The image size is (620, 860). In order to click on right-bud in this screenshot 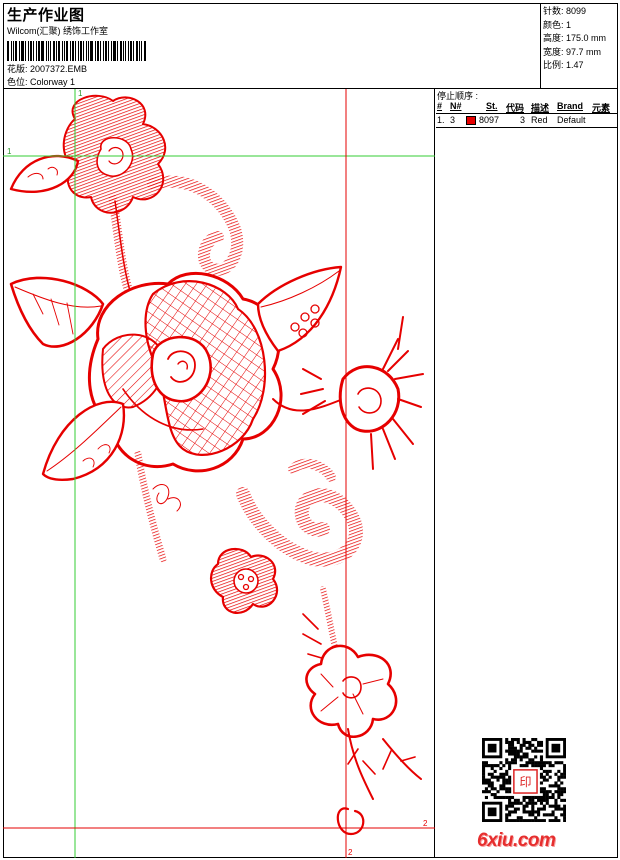, I will do `click(369, 399)`.